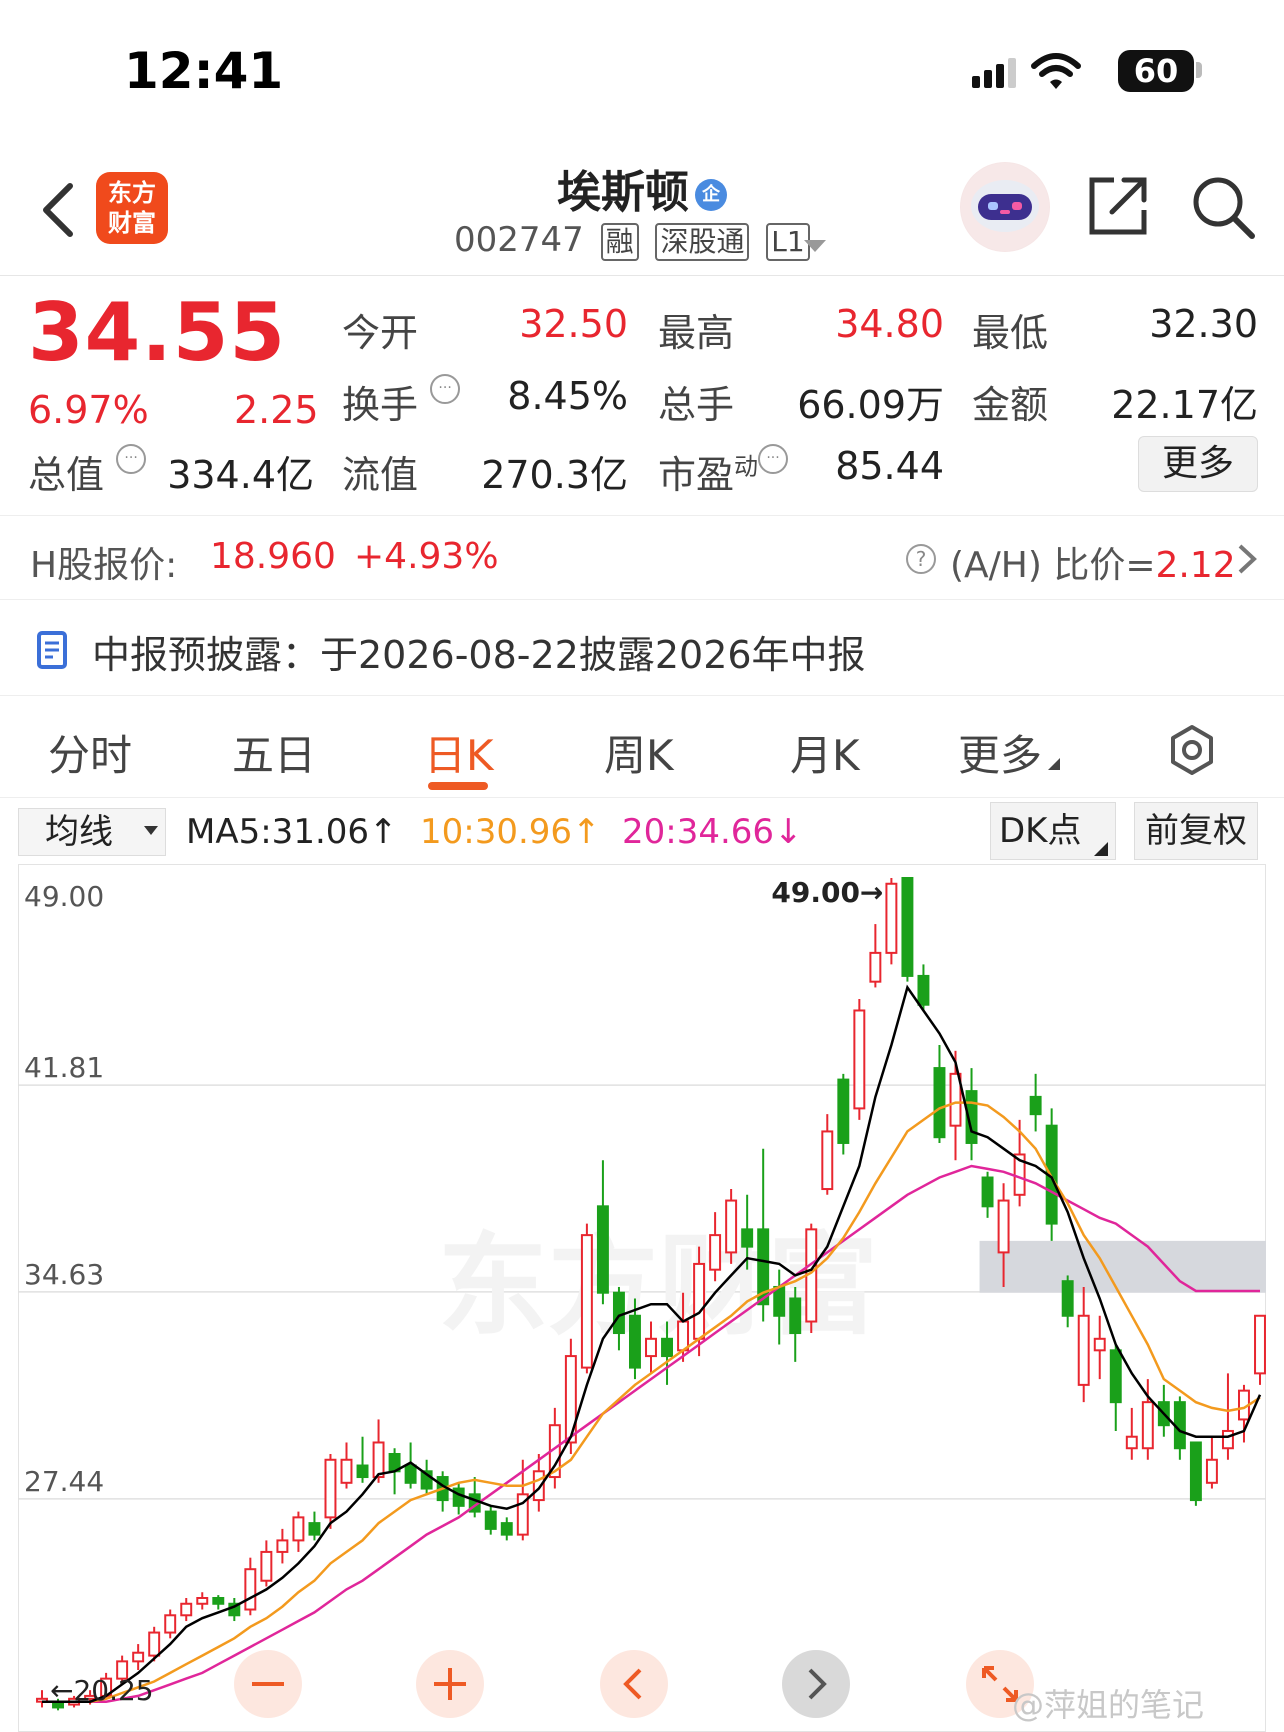  What do you see at coordinates (268, 1684) in the screenshot?
I see `zoom-out-button` at bounding box center [268, 1684].